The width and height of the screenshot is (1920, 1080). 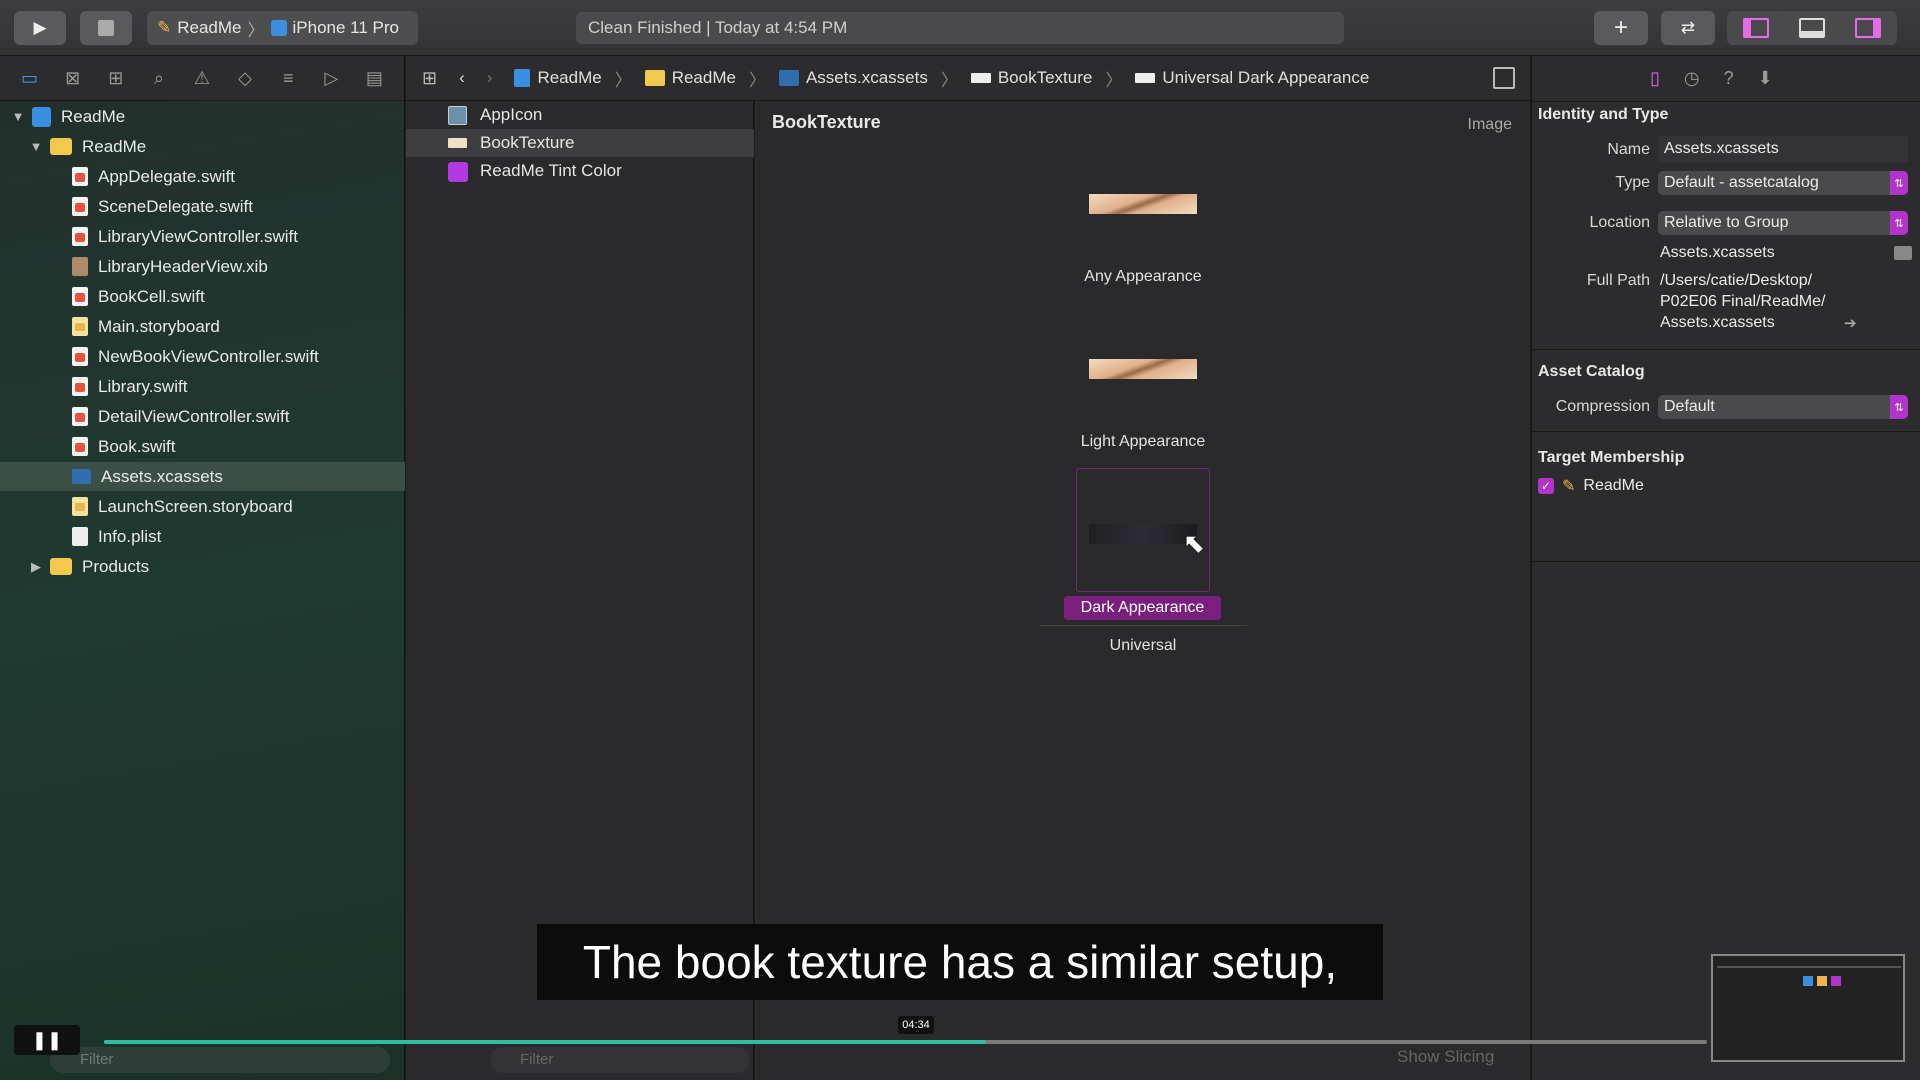 What do you see at coordinates (1591, 371) in the screenshot?
I see `section-header: Asset Catalog` at bounding box center [1591, 371].